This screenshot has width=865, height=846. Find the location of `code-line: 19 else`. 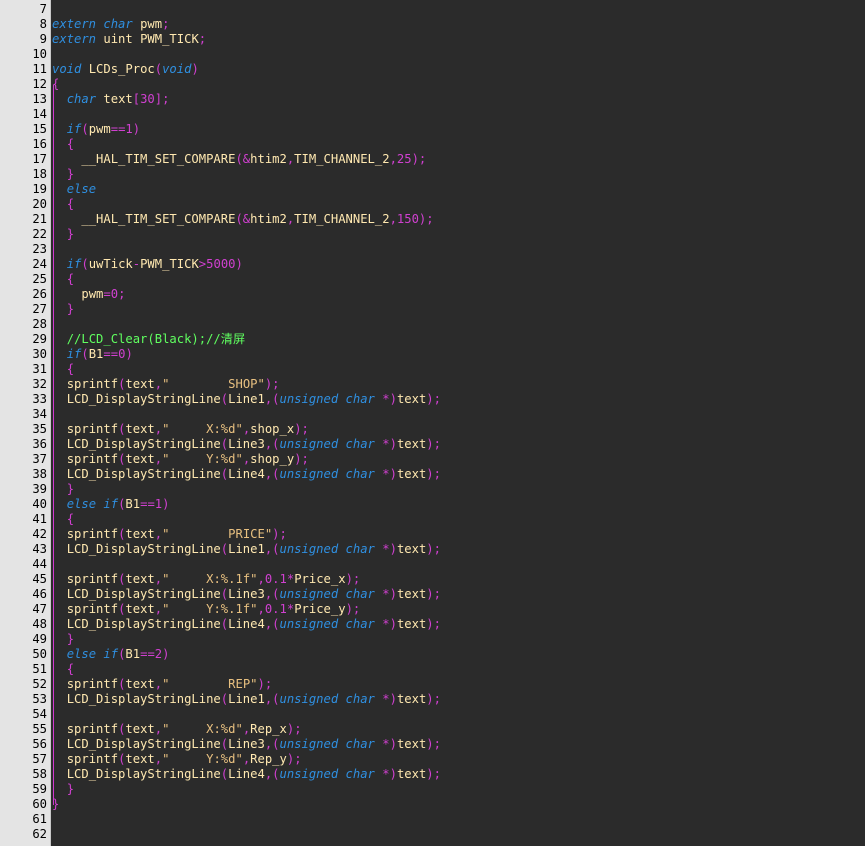

code-line: 19 else is located at coordinates (432, 189).